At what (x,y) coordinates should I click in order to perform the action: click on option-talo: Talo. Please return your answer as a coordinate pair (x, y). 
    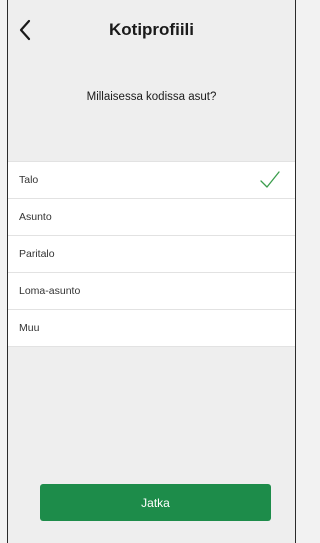
    Looking at the image, I should click on (151, 180).